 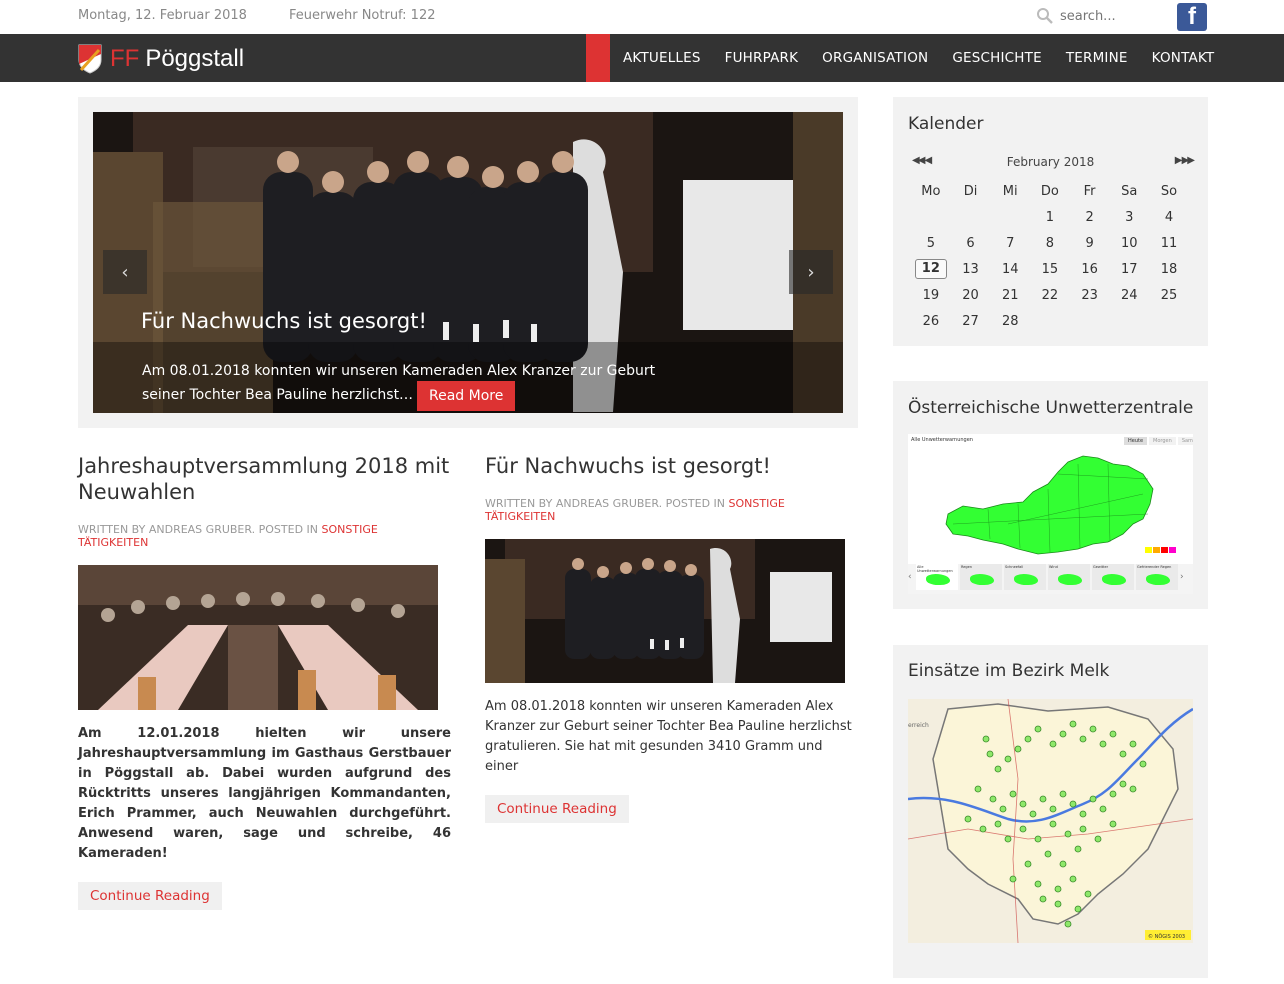 I want to click on calendar-day: 13, so click(x=971, y=269).